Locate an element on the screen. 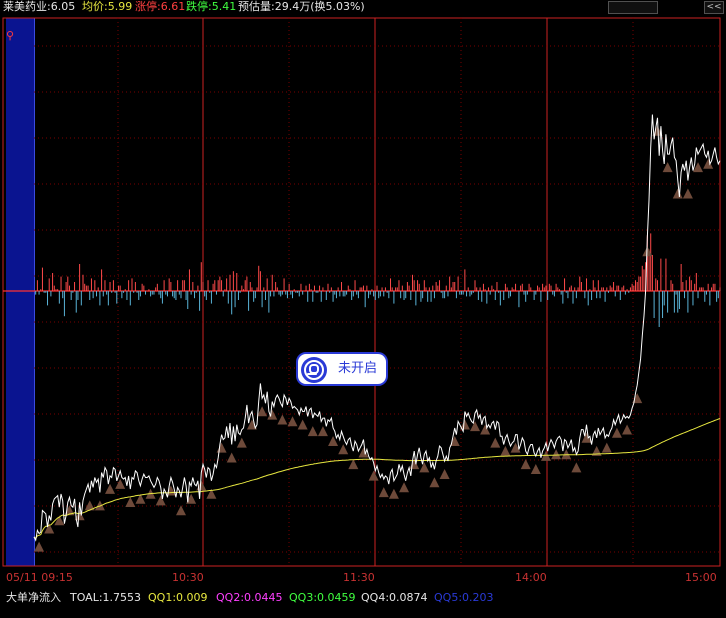 The width and height of the screenshot is (726, 618). indicator-qq3: QQ3:0.0459 is located at coordinates (322, 597).